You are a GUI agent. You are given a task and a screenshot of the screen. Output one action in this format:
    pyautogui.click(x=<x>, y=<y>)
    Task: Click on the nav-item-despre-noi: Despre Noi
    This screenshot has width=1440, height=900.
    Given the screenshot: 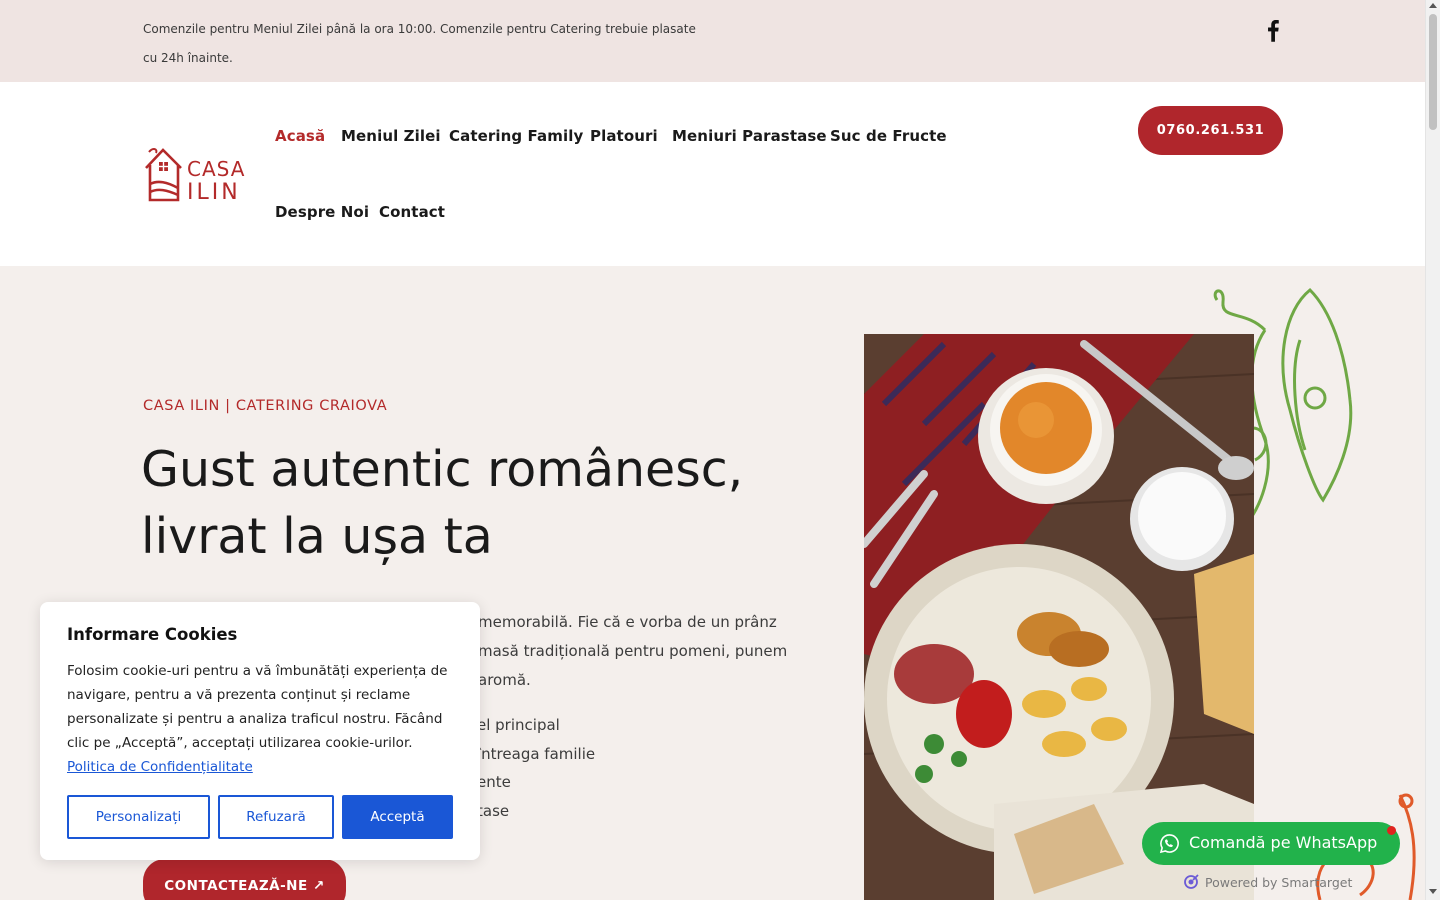 What is the action you would take?
    pyautogui.click(x=322, y=212)
    